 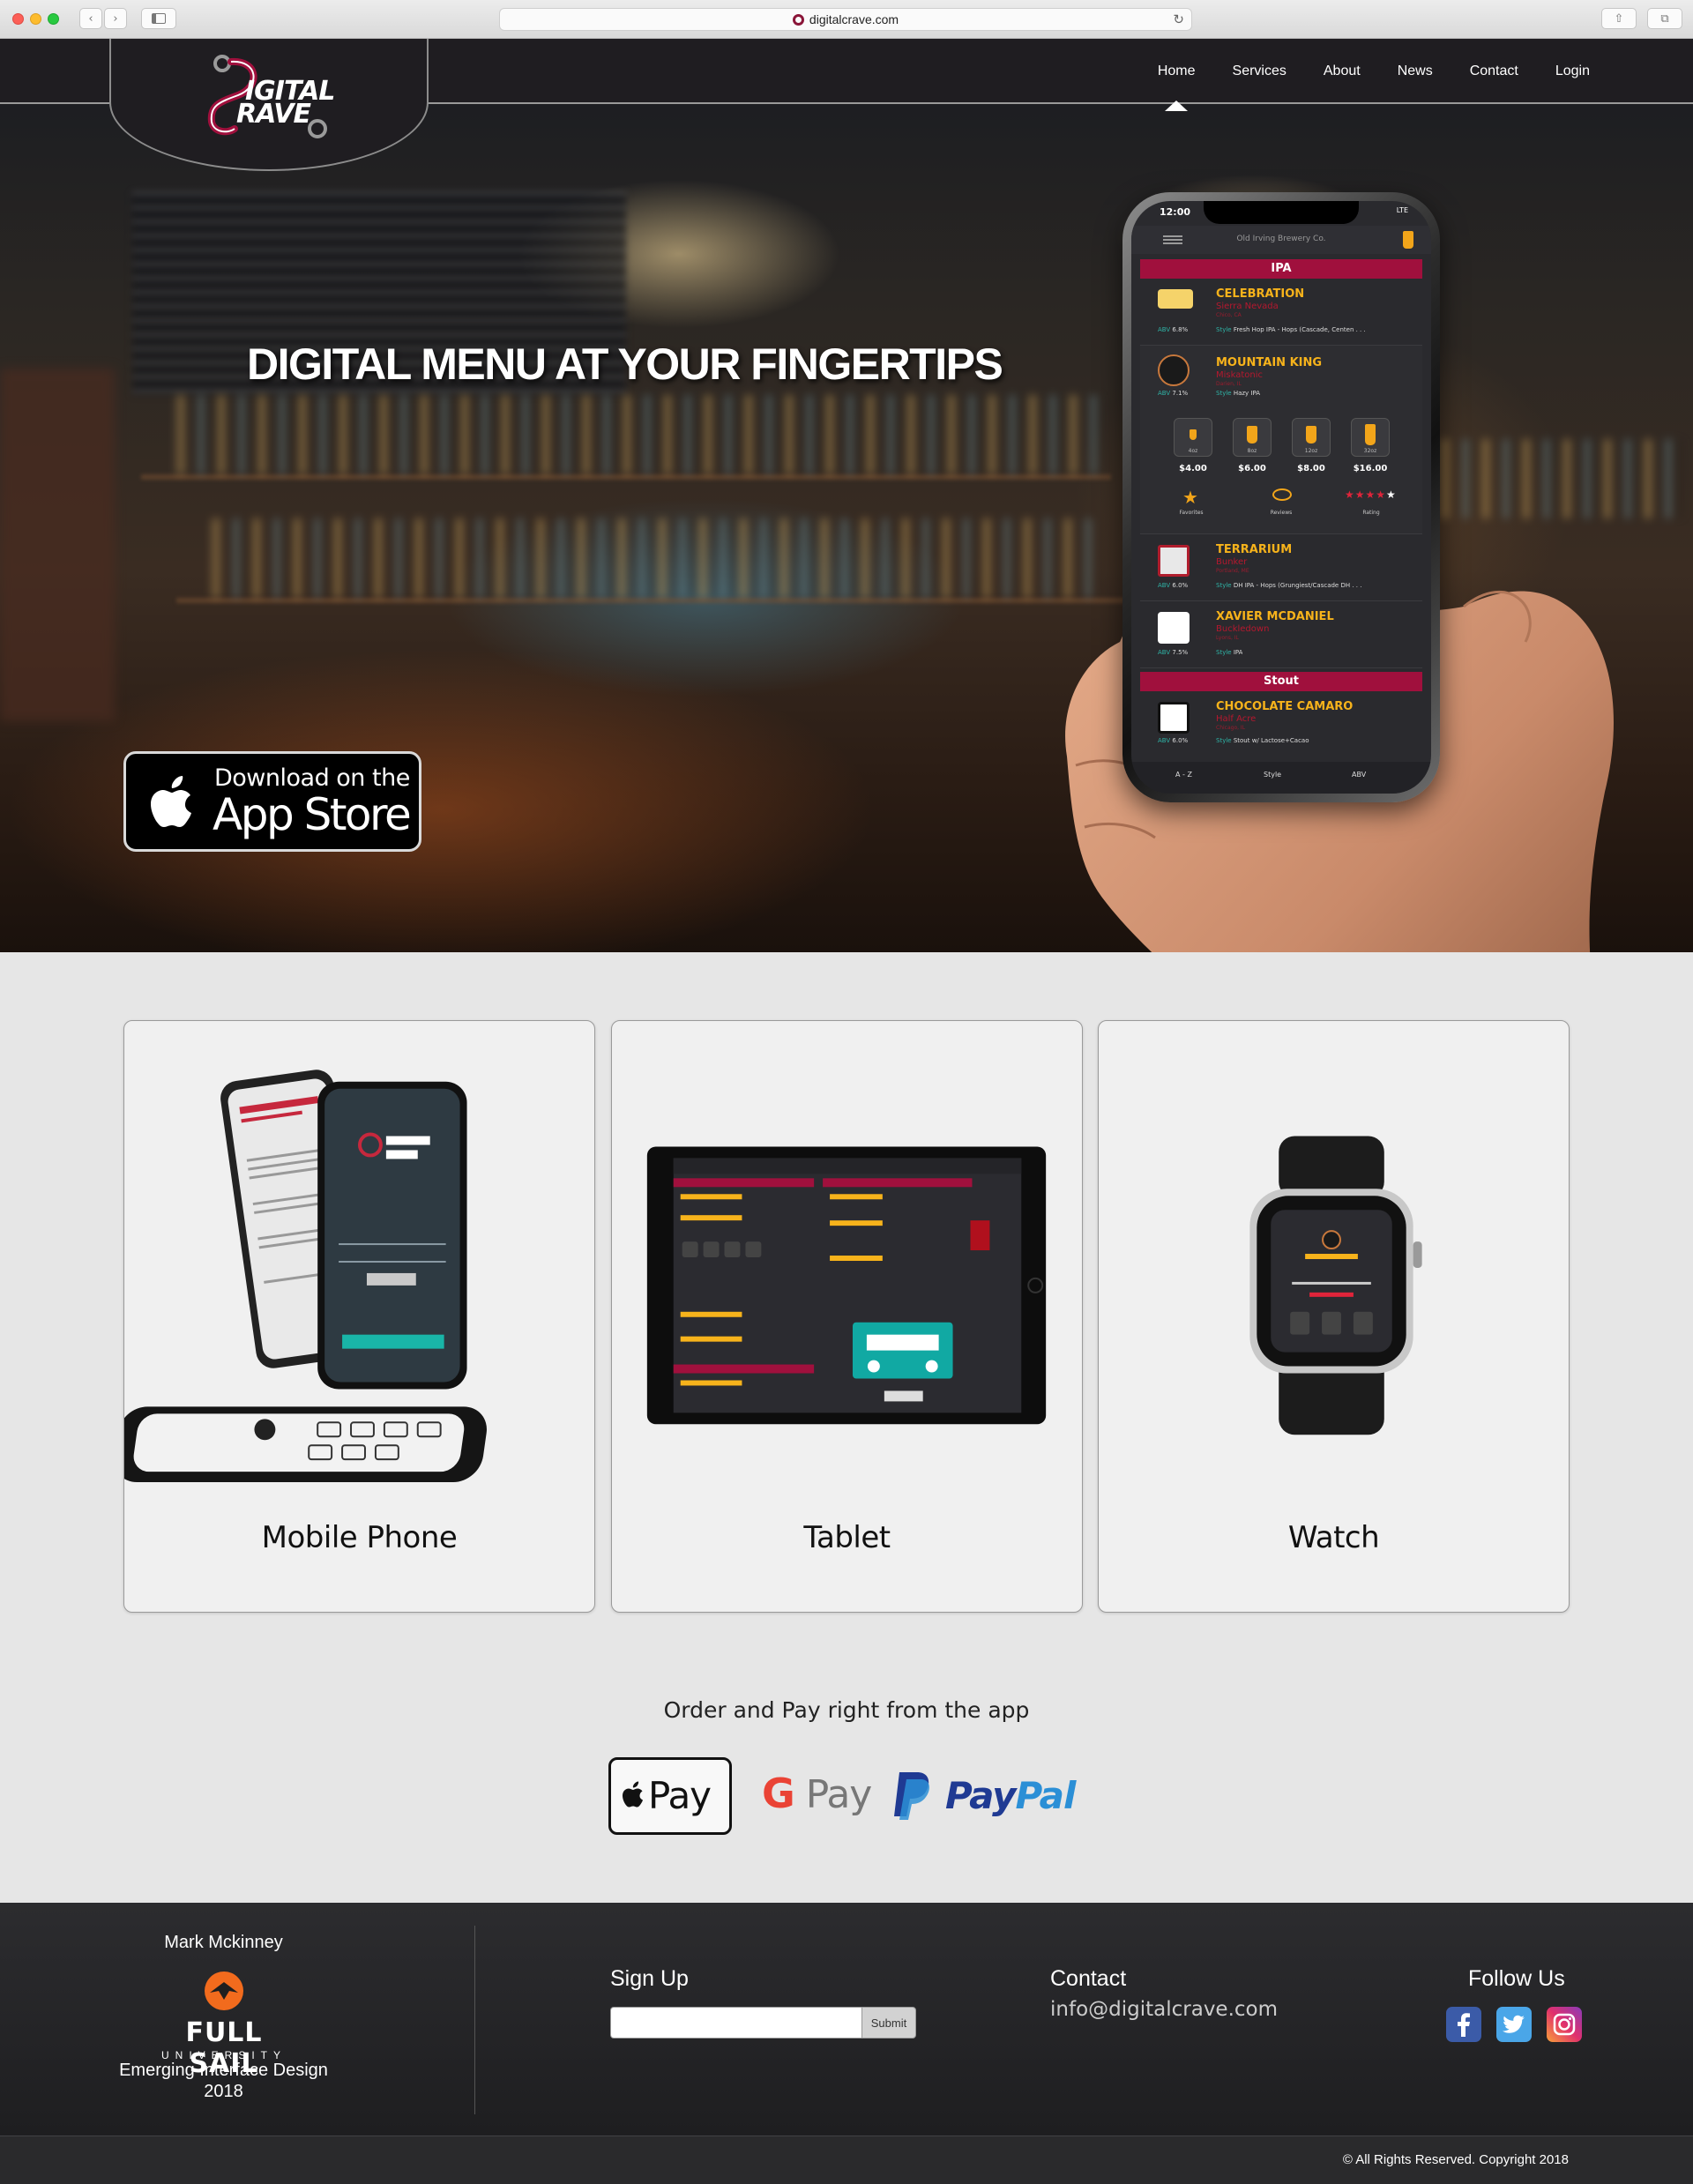 I want to click on submit-button: Submit, so click(x=889, y=2023).